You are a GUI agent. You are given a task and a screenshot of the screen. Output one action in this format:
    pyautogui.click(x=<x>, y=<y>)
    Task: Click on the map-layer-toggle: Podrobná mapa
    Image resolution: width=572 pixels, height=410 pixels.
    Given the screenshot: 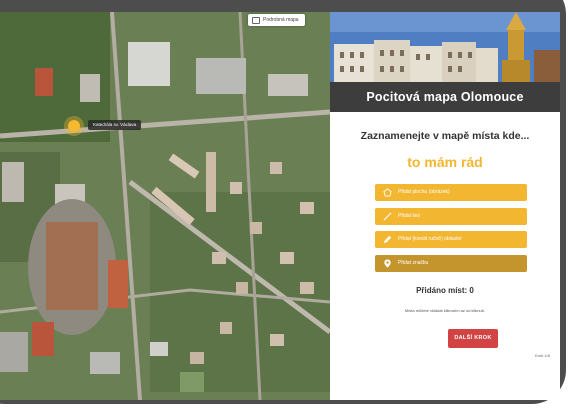 What is the action you would take?
    pyautogui.click(x=276, y=20)
    